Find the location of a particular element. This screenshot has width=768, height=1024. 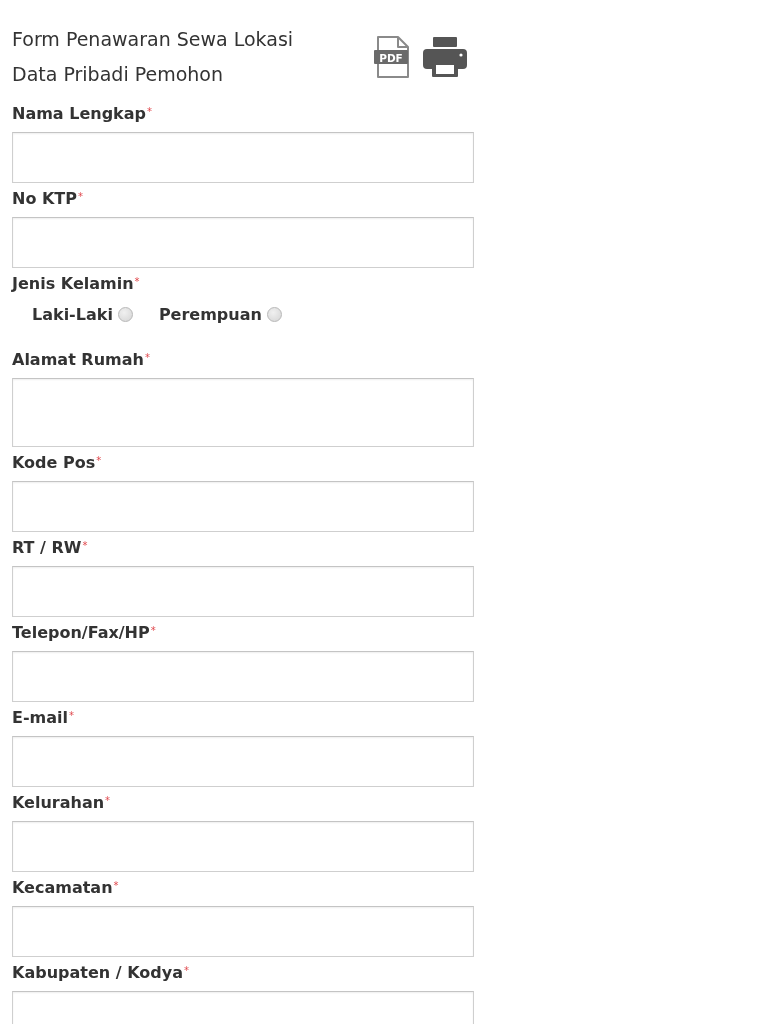

printer-icon is located at coordinates (445, 57).